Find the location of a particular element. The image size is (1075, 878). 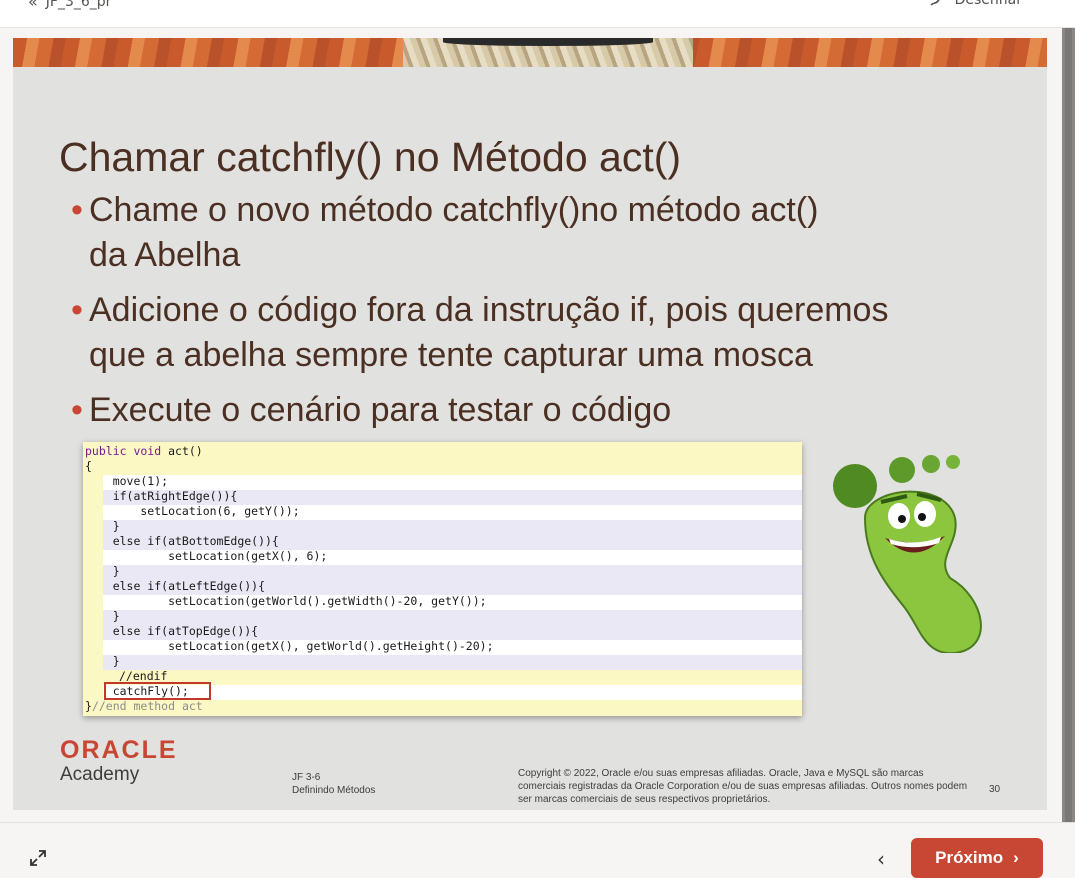

next-button: Próximo › is located at coordinates (977, 858).